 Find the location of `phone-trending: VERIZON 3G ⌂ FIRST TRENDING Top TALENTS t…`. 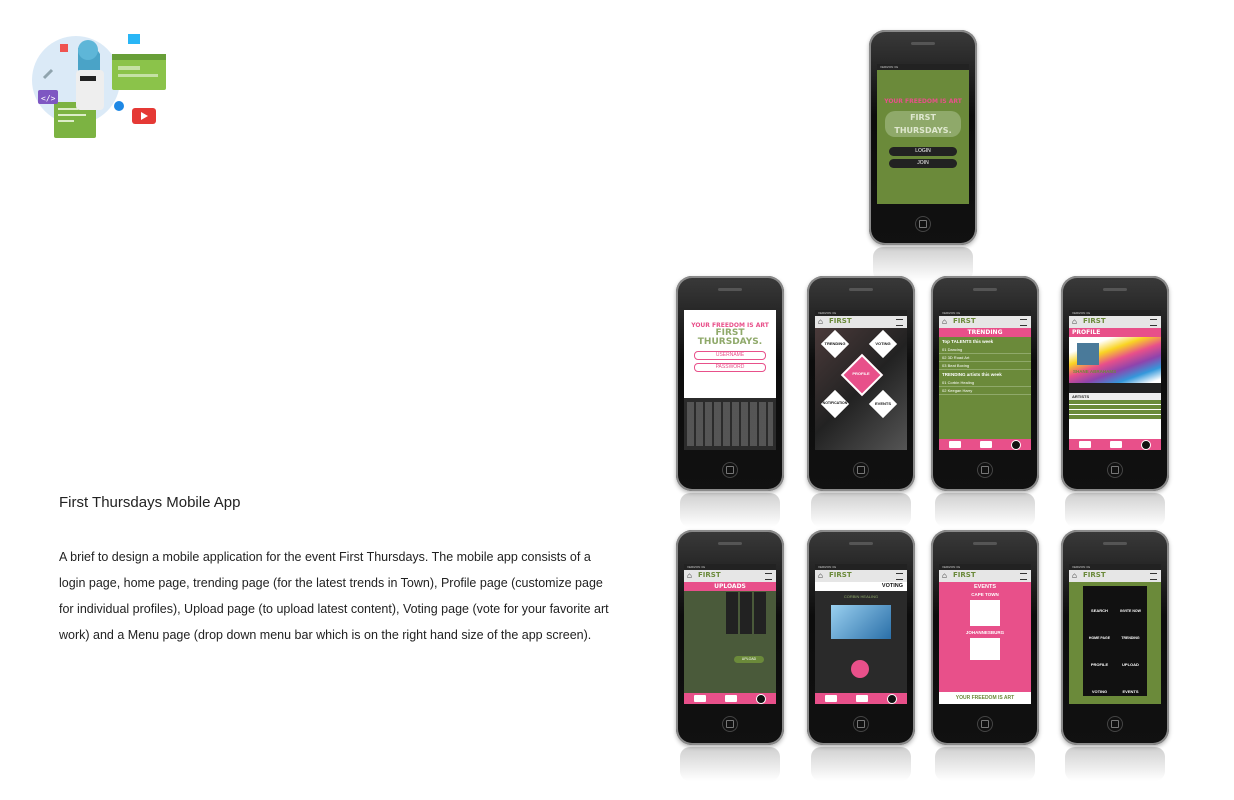

phone-trending: VERIZON 3G ⌂ FIRST TRENDING Top TALENTS t… is located at coordinates (985, 401).